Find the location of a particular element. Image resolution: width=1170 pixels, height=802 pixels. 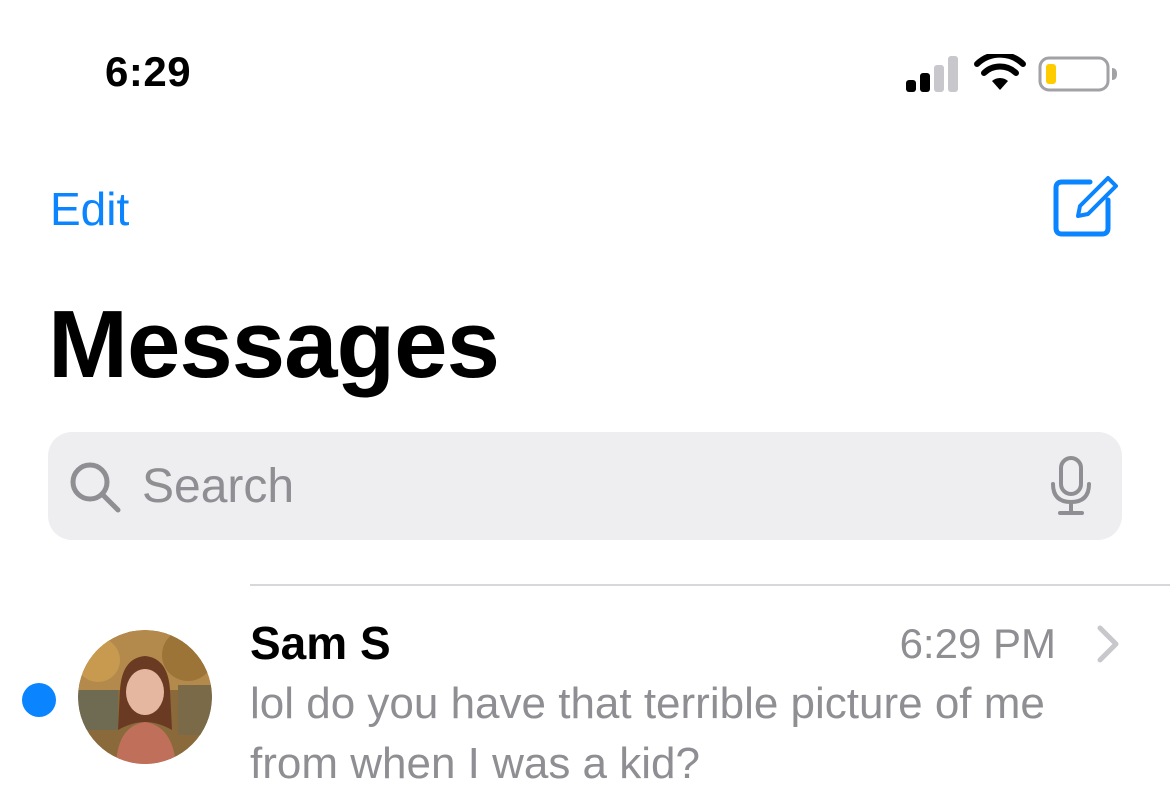

battery-low-icon is located at coordinates (1077, 74).